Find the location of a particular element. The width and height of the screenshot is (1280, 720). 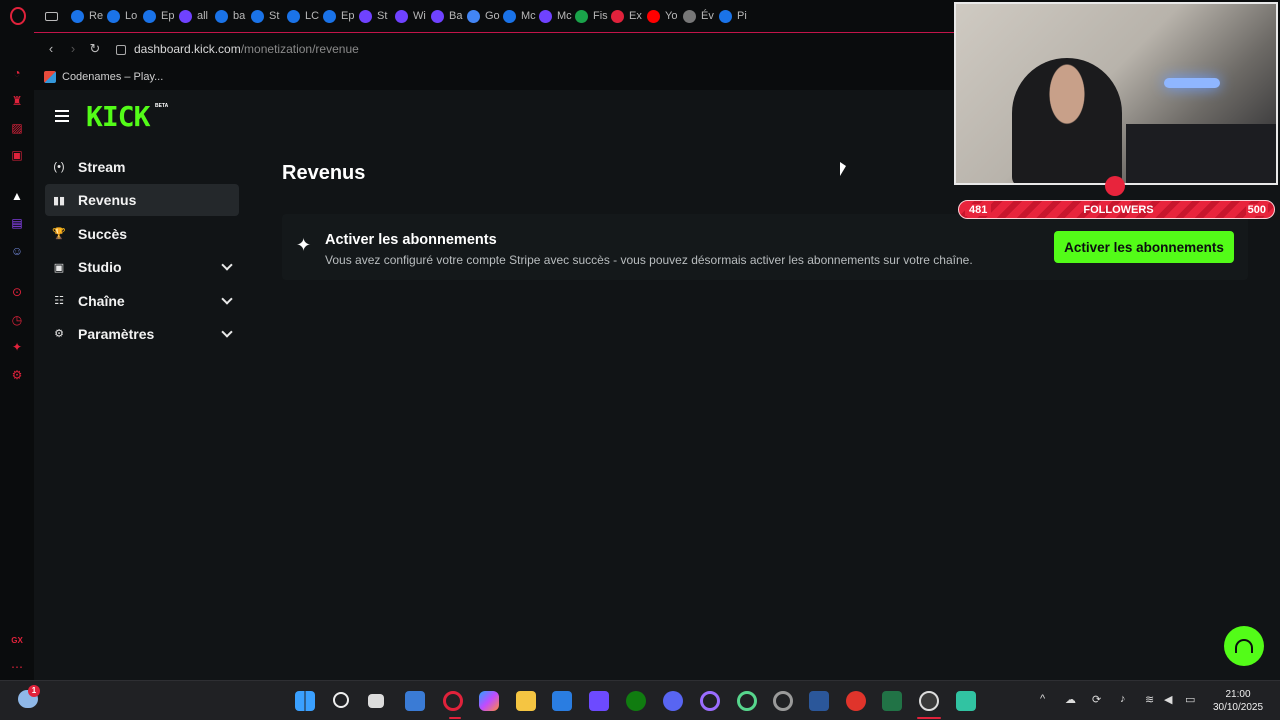

opera-green-icon is located at coordinates (747, 701).